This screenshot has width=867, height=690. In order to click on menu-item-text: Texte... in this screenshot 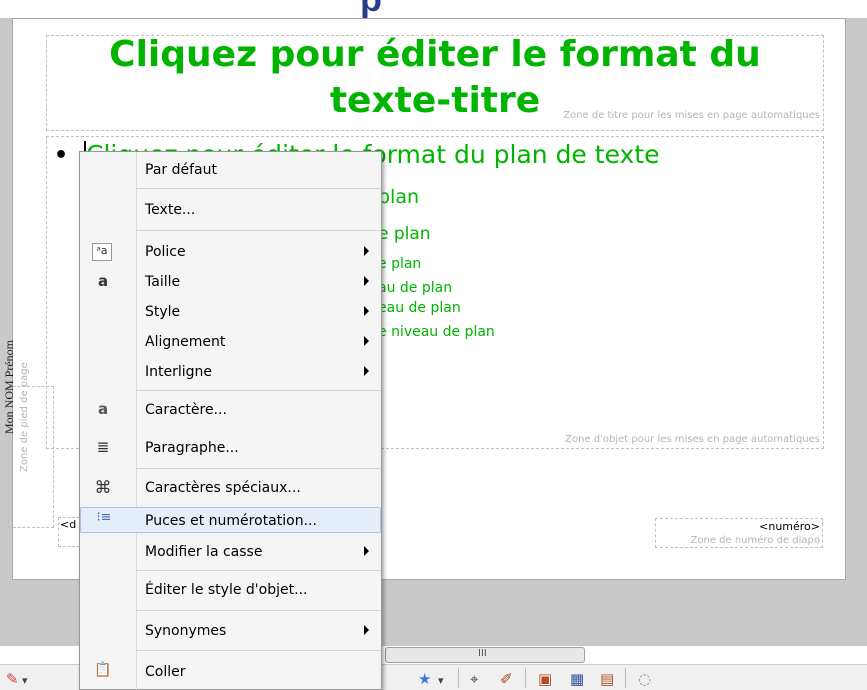, I will do `click(230, 210)`.